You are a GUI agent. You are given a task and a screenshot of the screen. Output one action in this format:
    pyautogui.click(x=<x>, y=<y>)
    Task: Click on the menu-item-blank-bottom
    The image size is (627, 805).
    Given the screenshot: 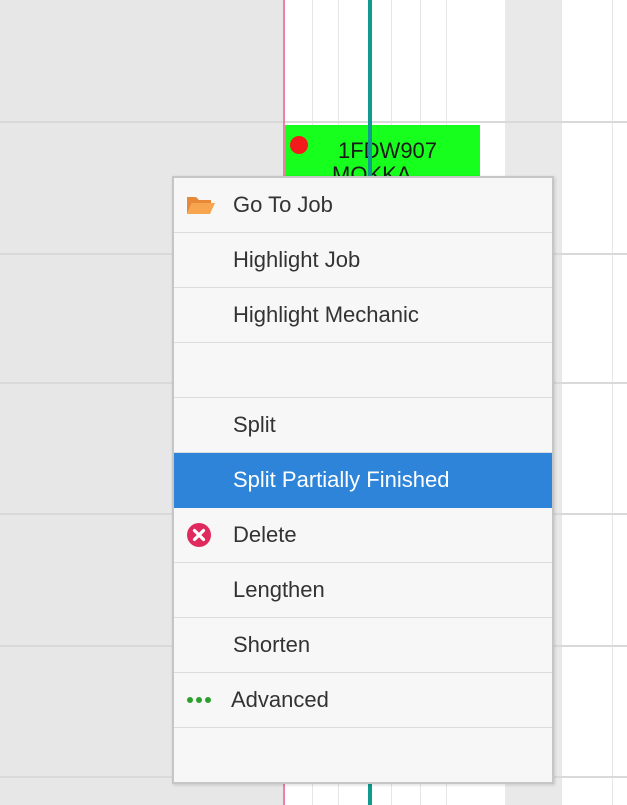 What is the action you would take?
    pyautogui.click(x=363, y=755)
    